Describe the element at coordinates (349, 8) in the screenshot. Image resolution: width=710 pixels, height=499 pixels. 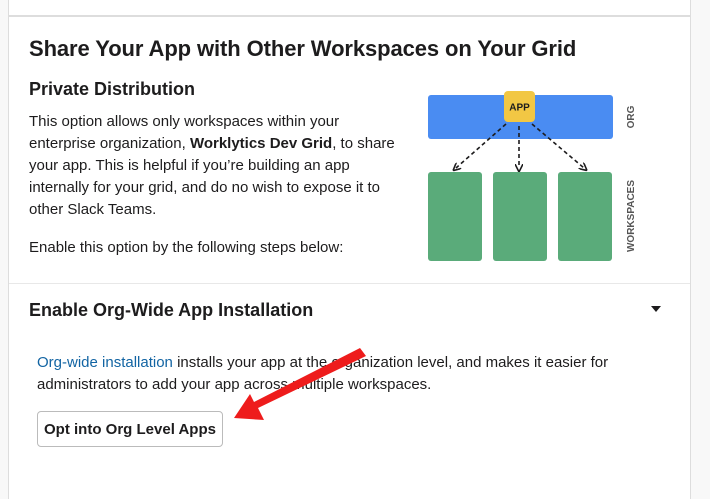
I see `previous-card-edge` at that location.